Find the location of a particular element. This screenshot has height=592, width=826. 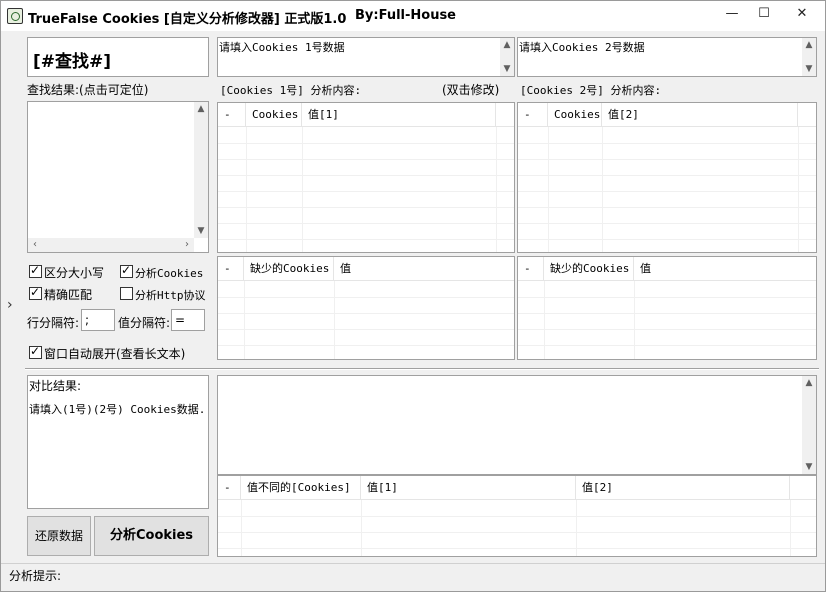

author-label: By:Full-House is located at coordinates (405, 15).